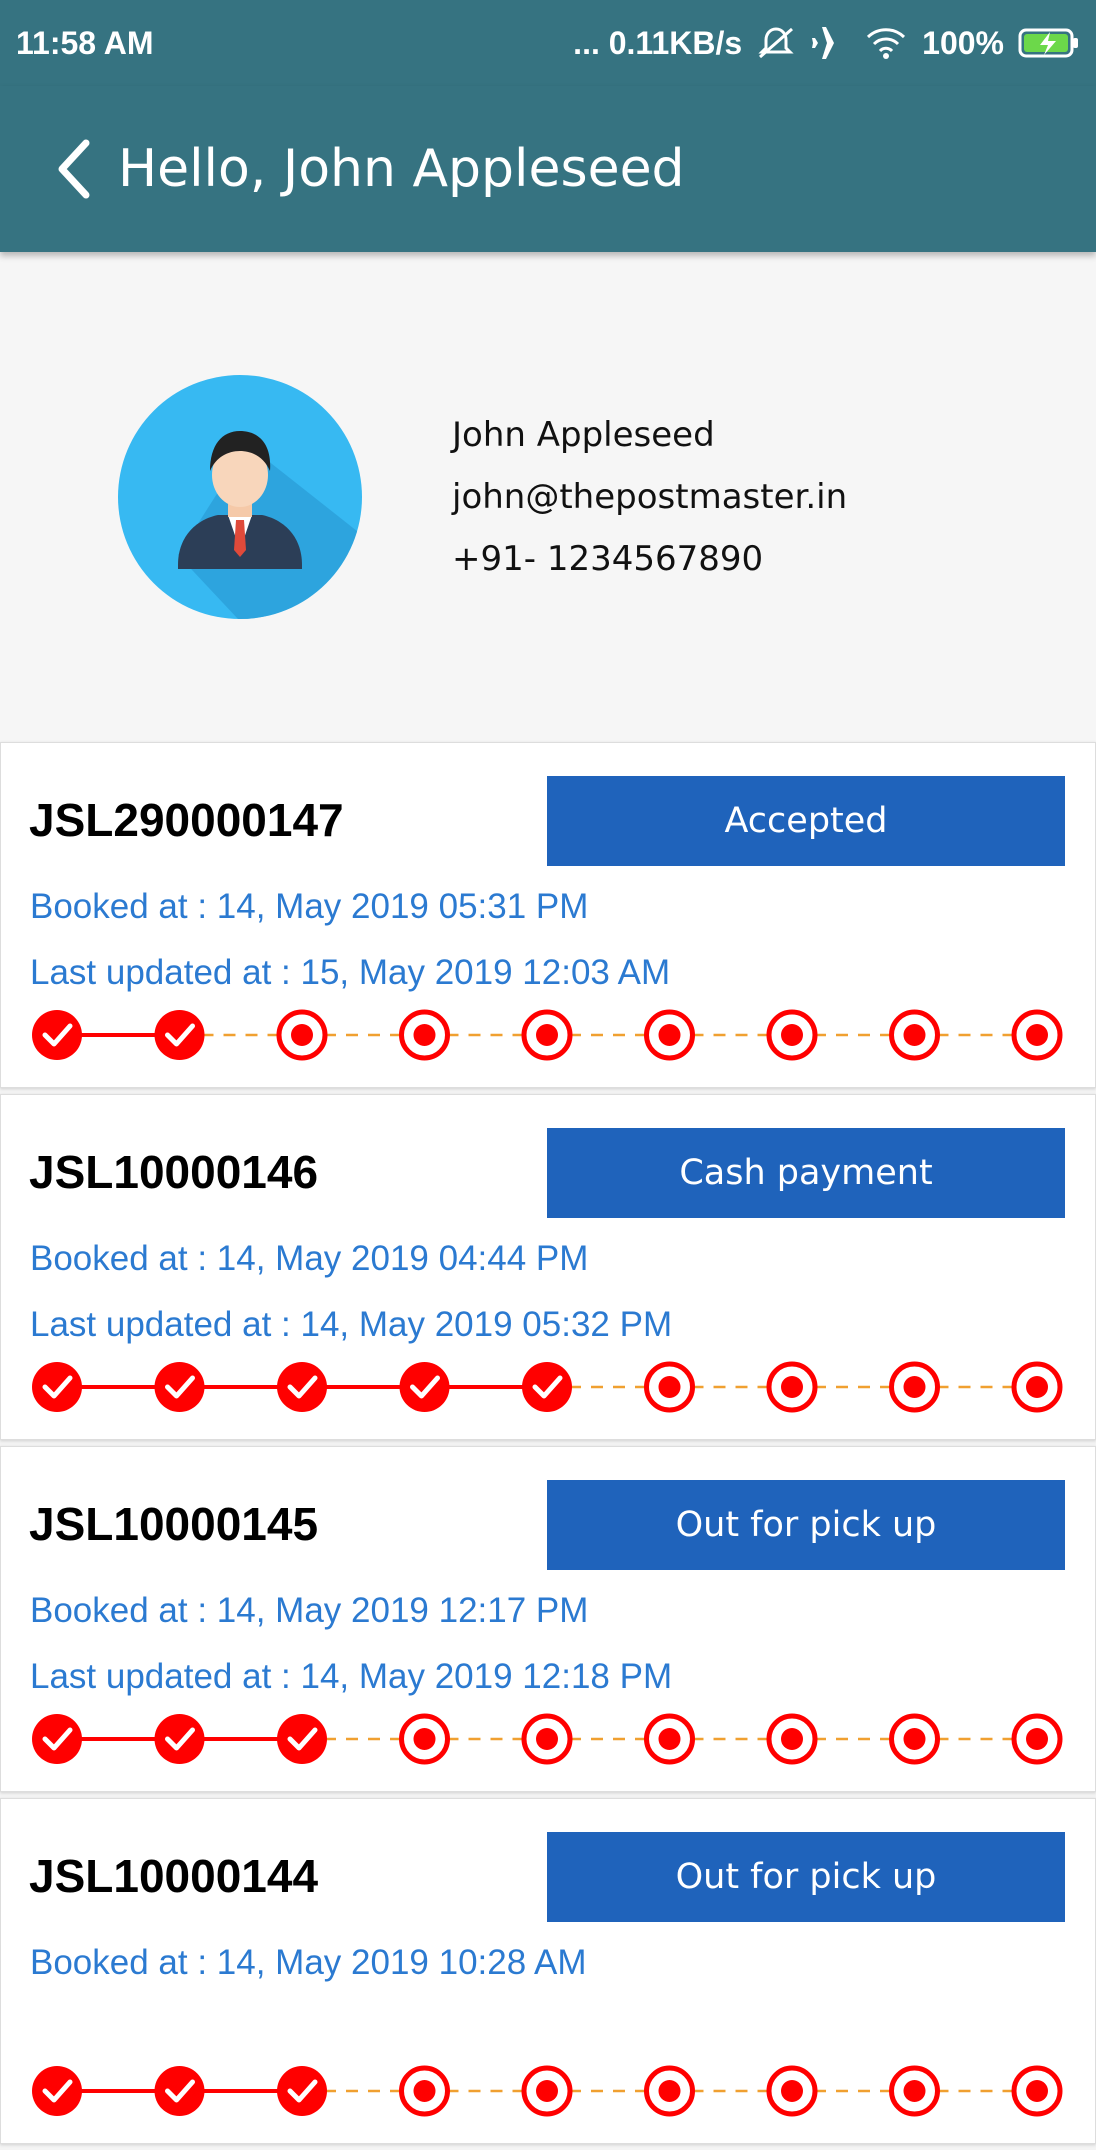  What do you see at coordinates (186, 820) in the screenshot?
I see `order-id: JSL290000147` at bounding box center [186, 820].